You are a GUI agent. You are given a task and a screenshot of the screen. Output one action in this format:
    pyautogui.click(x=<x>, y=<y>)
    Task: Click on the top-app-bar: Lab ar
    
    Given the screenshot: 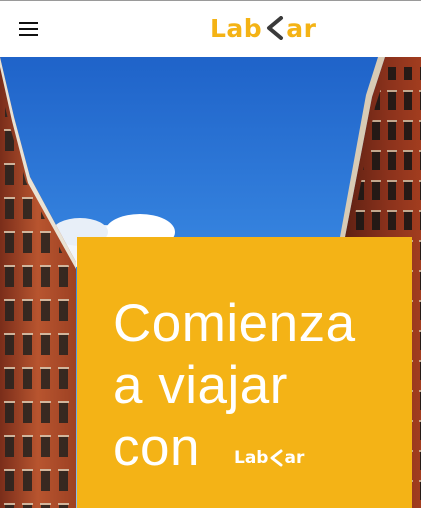 What is the action you would take?
    pyautogui.click(x=210, y=28)
    